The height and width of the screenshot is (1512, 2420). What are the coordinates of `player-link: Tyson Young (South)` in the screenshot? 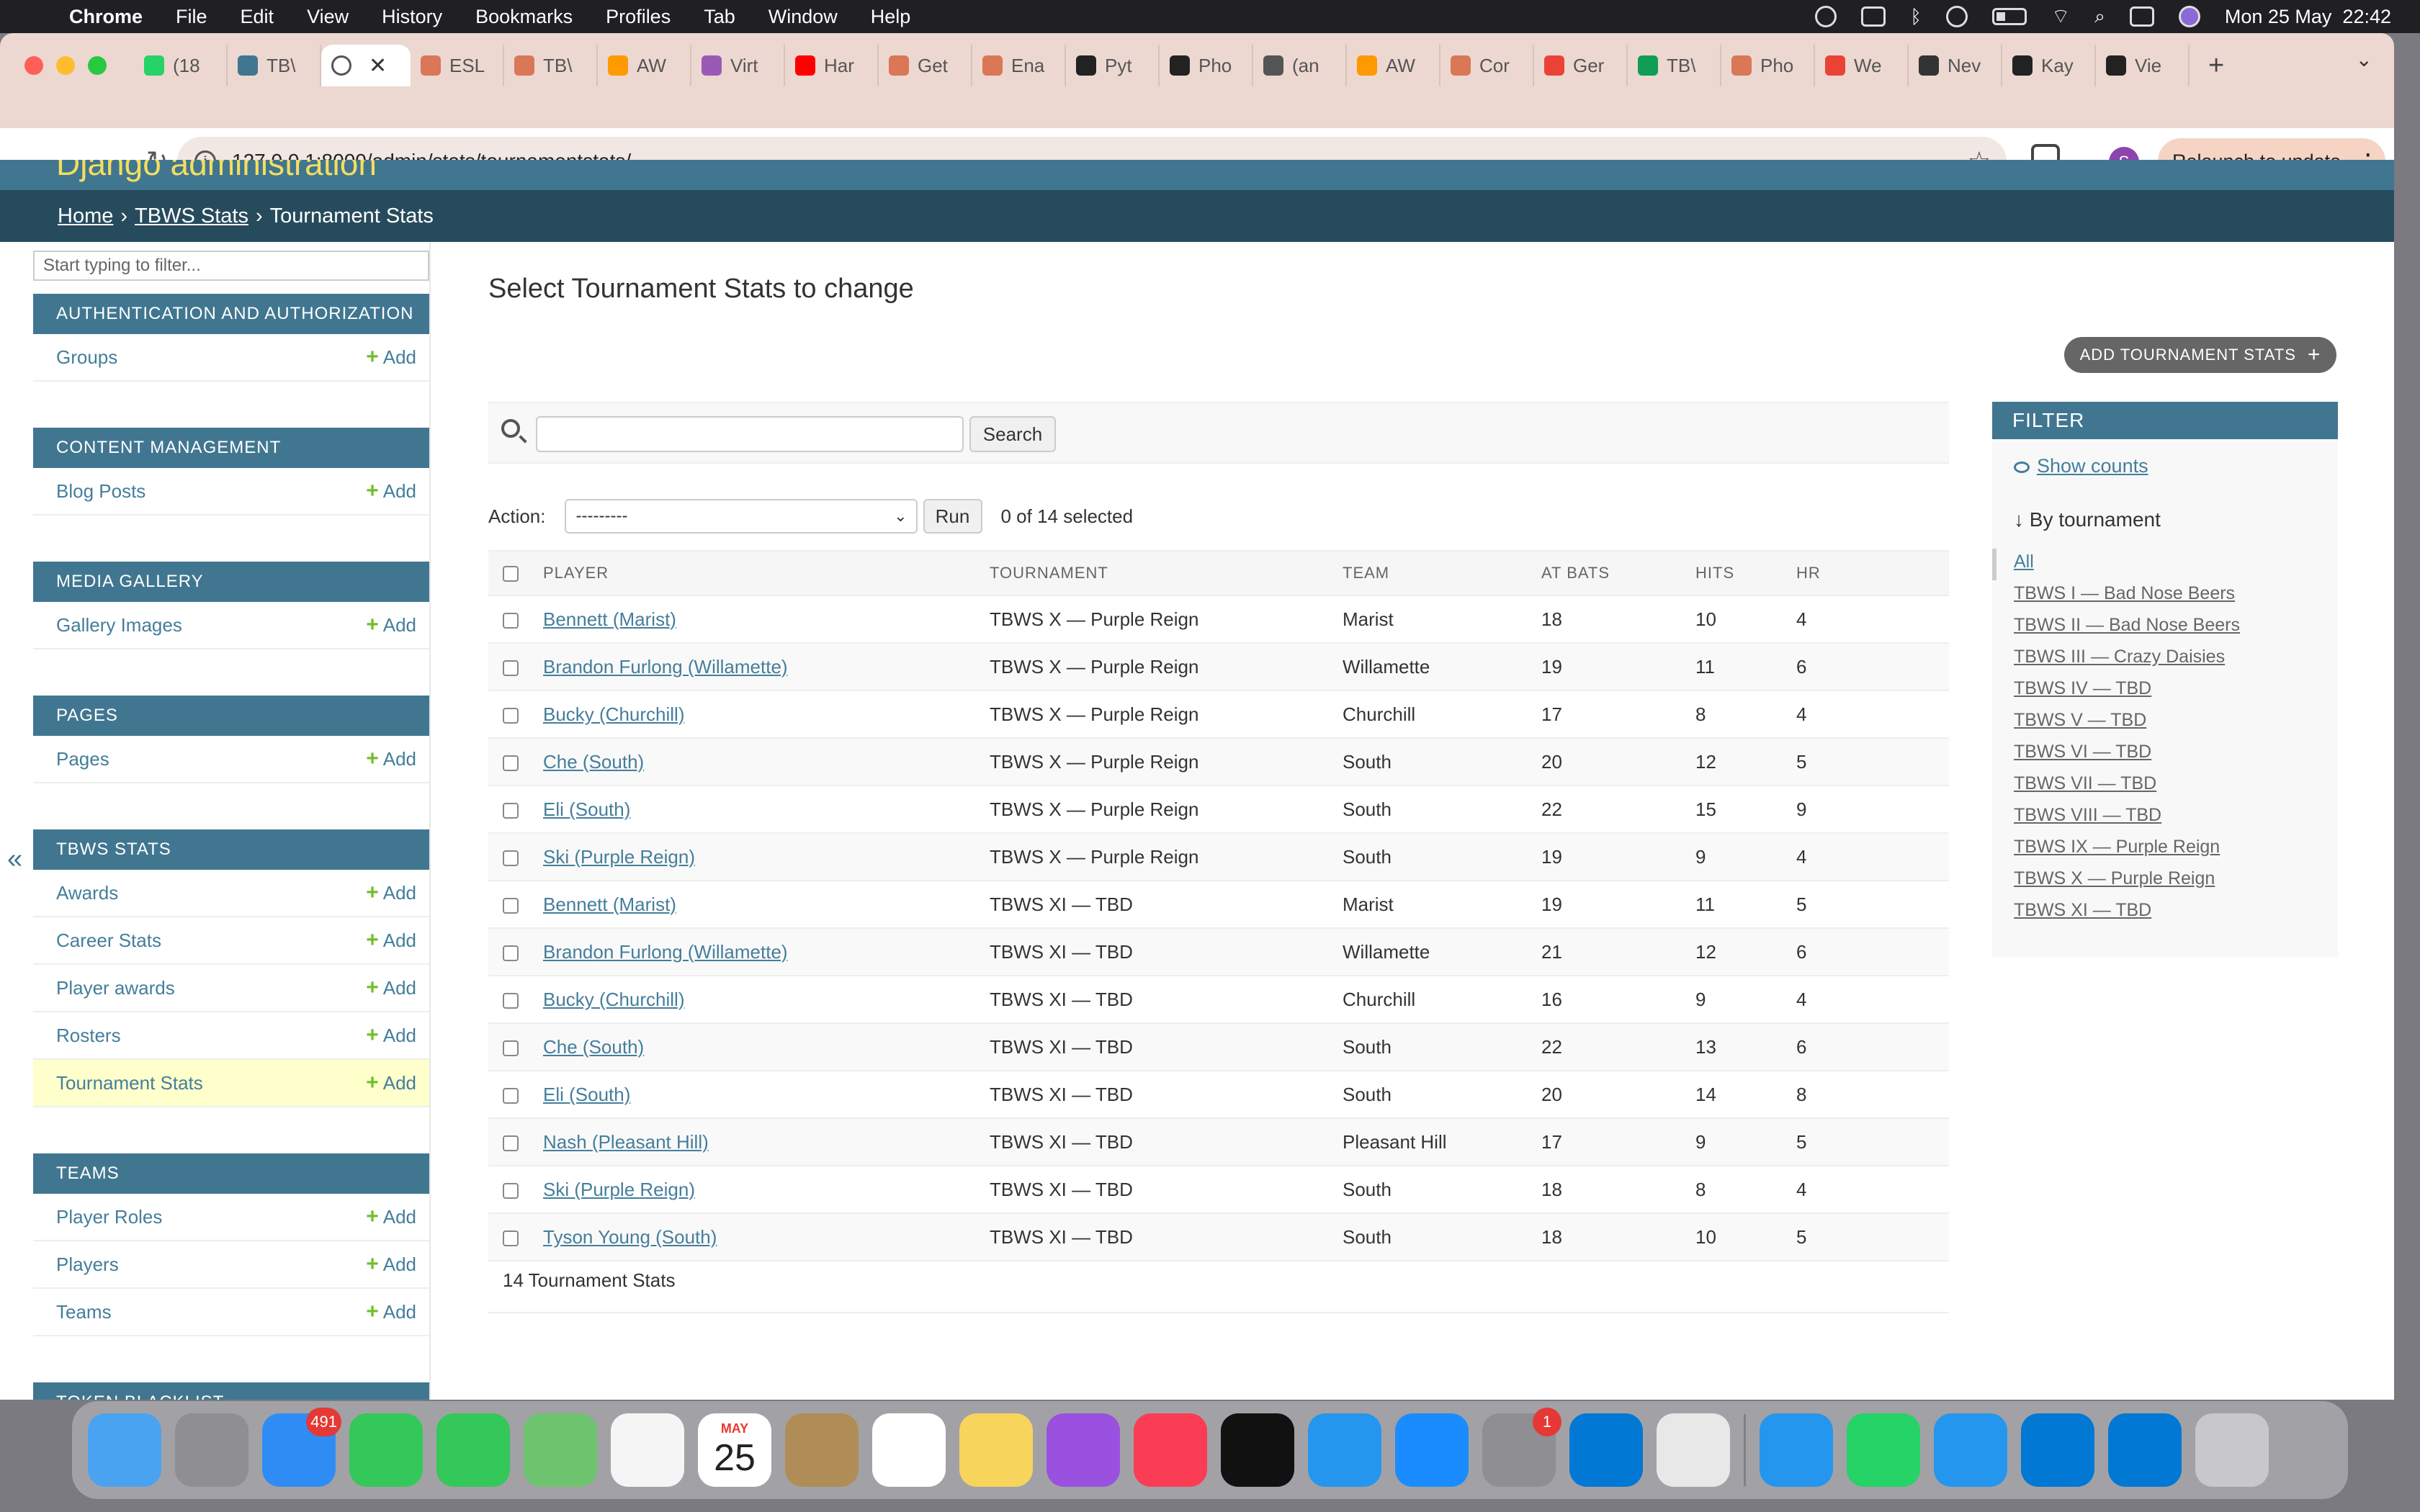 It's located at (630, 1237).